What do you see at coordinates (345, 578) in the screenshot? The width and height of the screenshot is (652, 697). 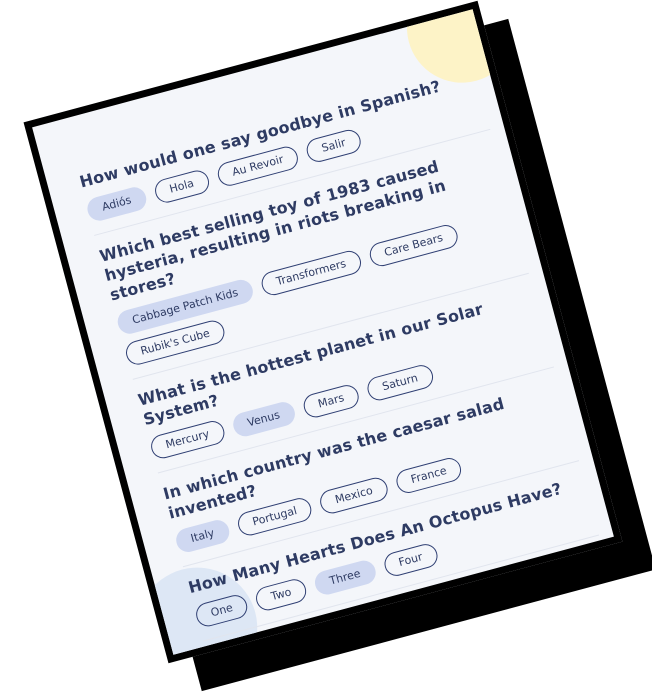 I see `answer-option: Three` at bounding box center [345, 578].